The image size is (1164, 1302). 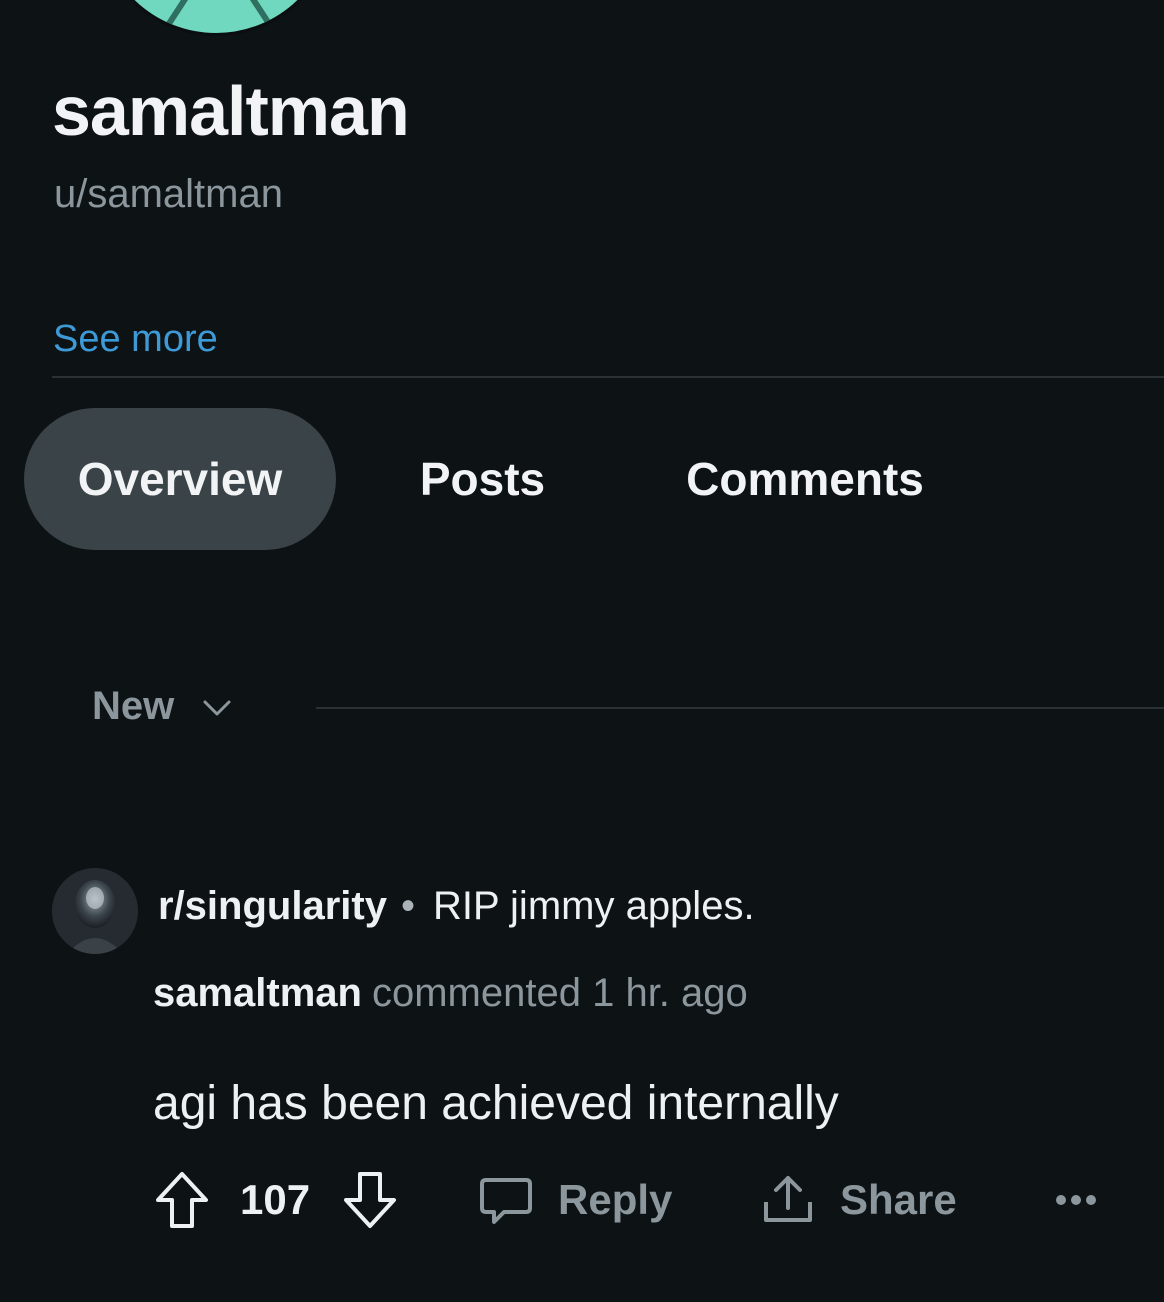 What do you see at coordinates (805, 479) in the screenshot?
I see `tab-comments: Comments` at bounding box center [805, 479].